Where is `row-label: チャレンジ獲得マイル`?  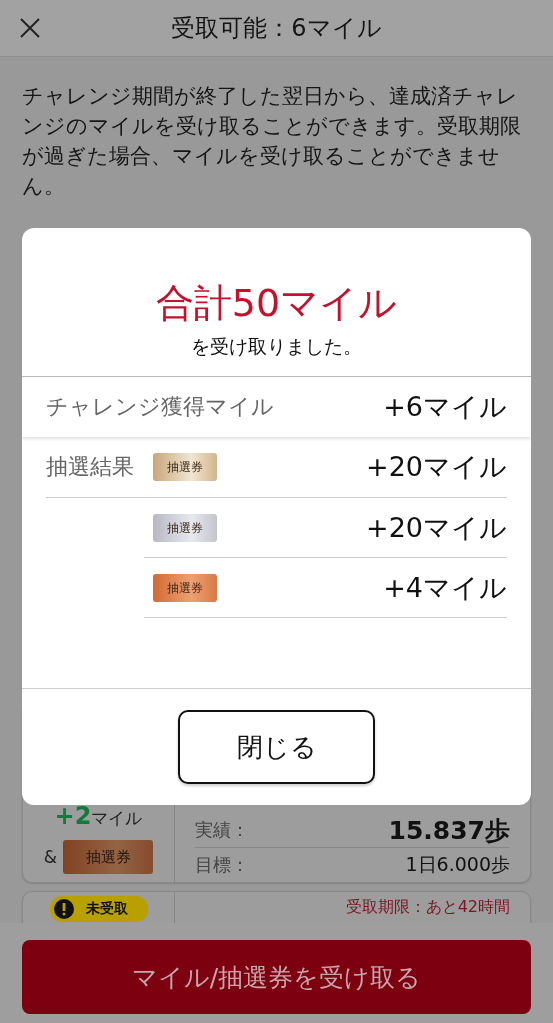
row-label: チャレンジ獲得マイル is located at coordinates (160, 407).